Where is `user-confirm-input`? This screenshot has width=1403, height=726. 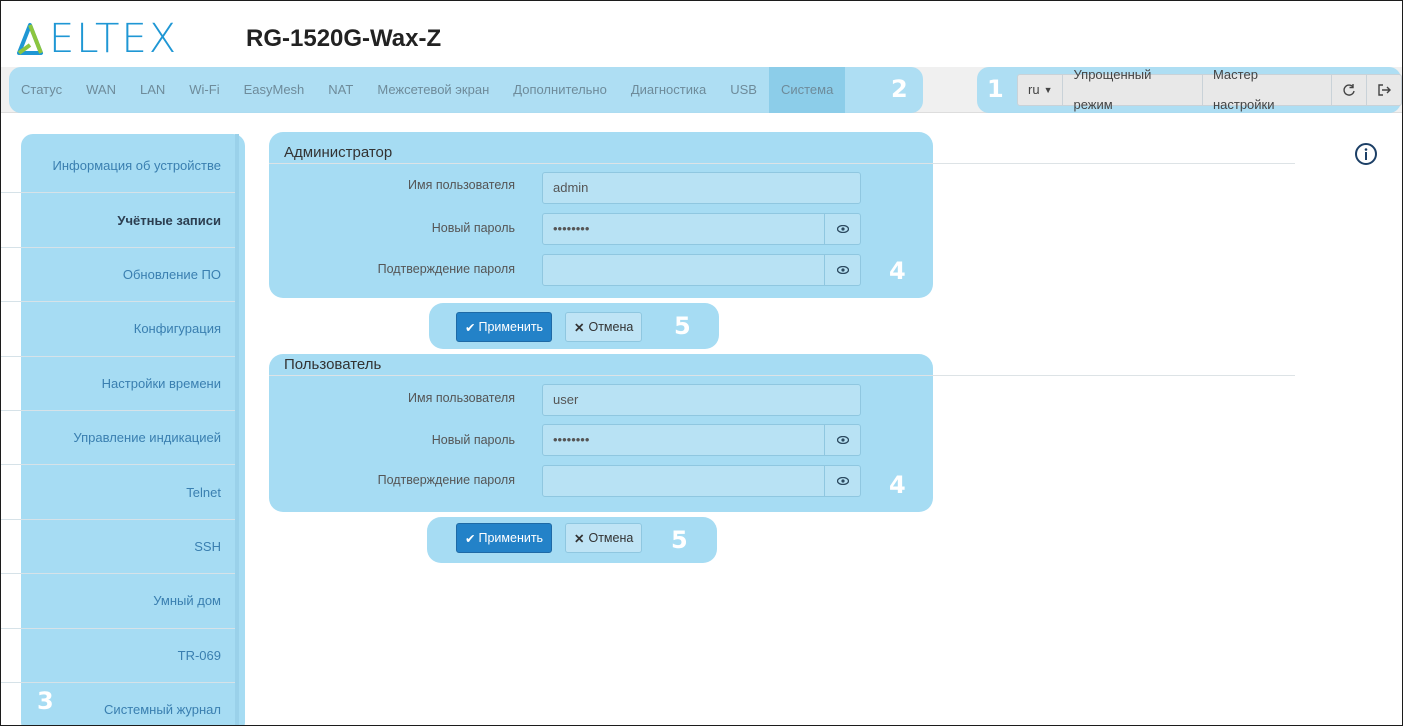
user-confirm-input is located at coordinates (683, 481).